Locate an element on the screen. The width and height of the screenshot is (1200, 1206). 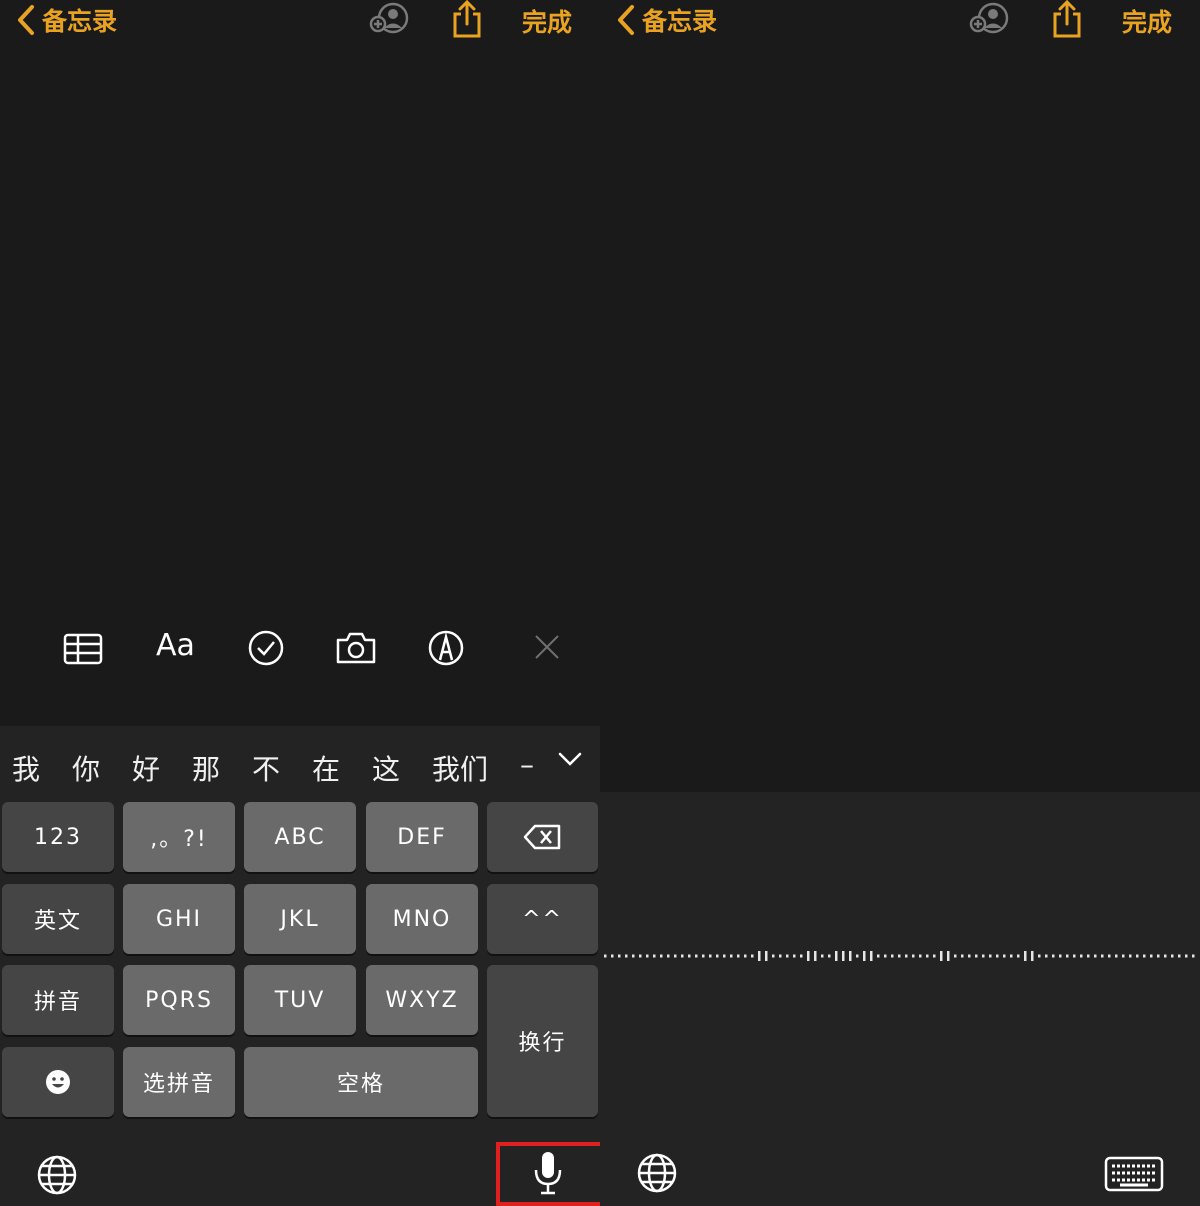
candidate-item: 好 is located at coordinates (146, 768).